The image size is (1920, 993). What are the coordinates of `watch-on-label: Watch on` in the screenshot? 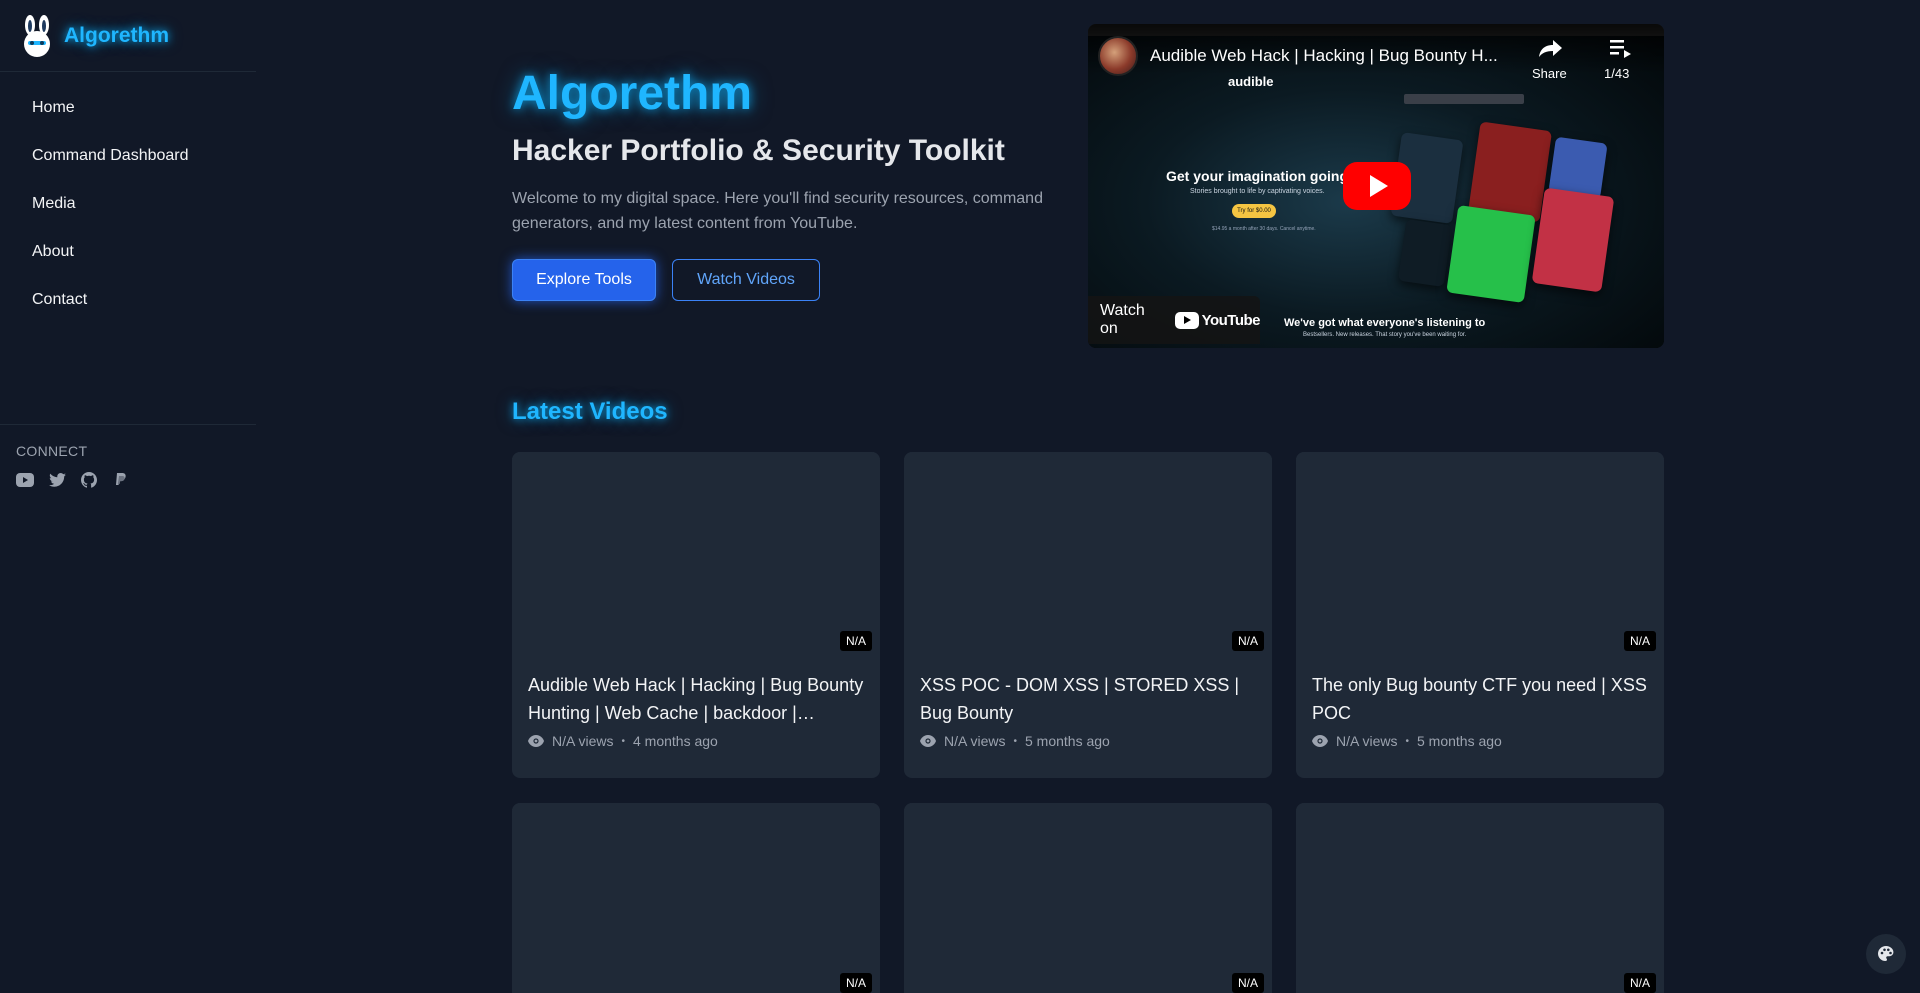 It's located at (1122, 319).